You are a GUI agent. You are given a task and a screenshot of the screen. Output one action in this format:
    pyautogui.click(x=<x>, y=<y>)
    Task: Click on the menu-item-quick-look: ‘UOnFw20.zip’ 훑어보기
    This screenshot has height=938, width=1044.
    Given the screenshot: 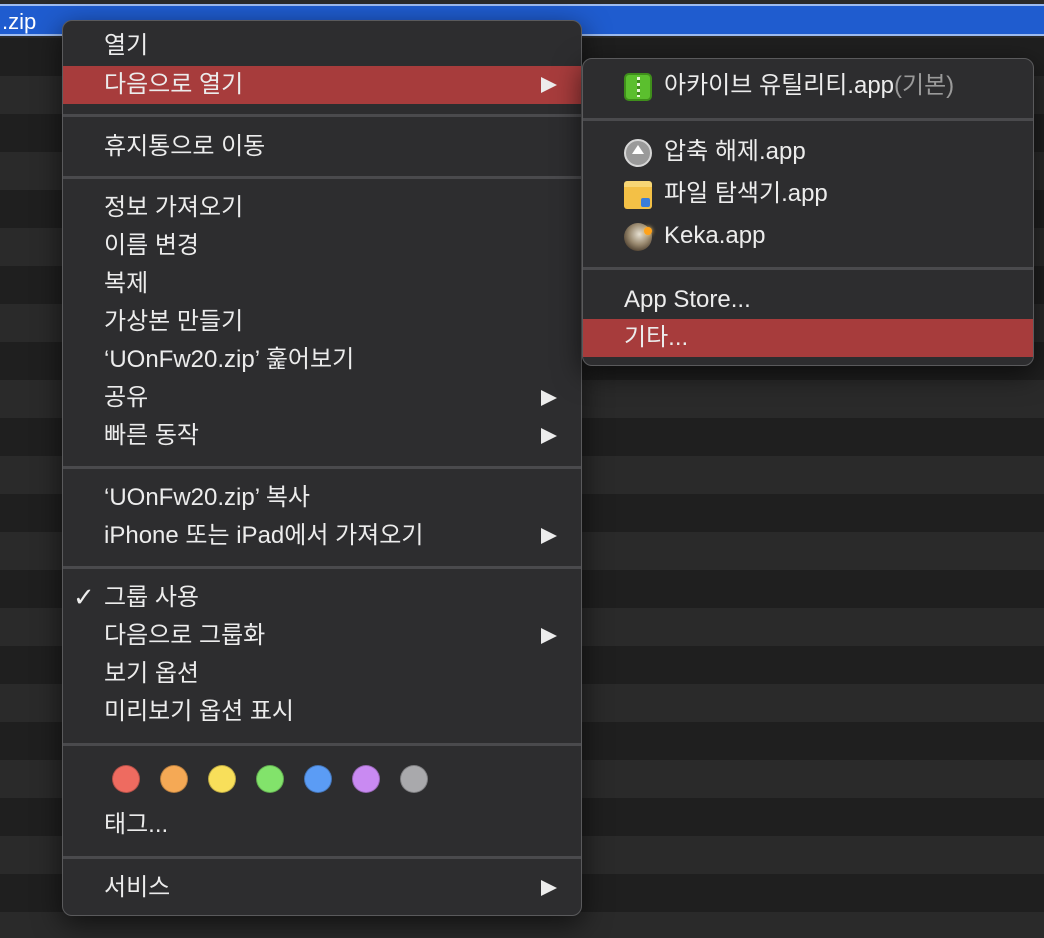 What is the action you would take?
    pyautogui.click(x=322, y=360)
    